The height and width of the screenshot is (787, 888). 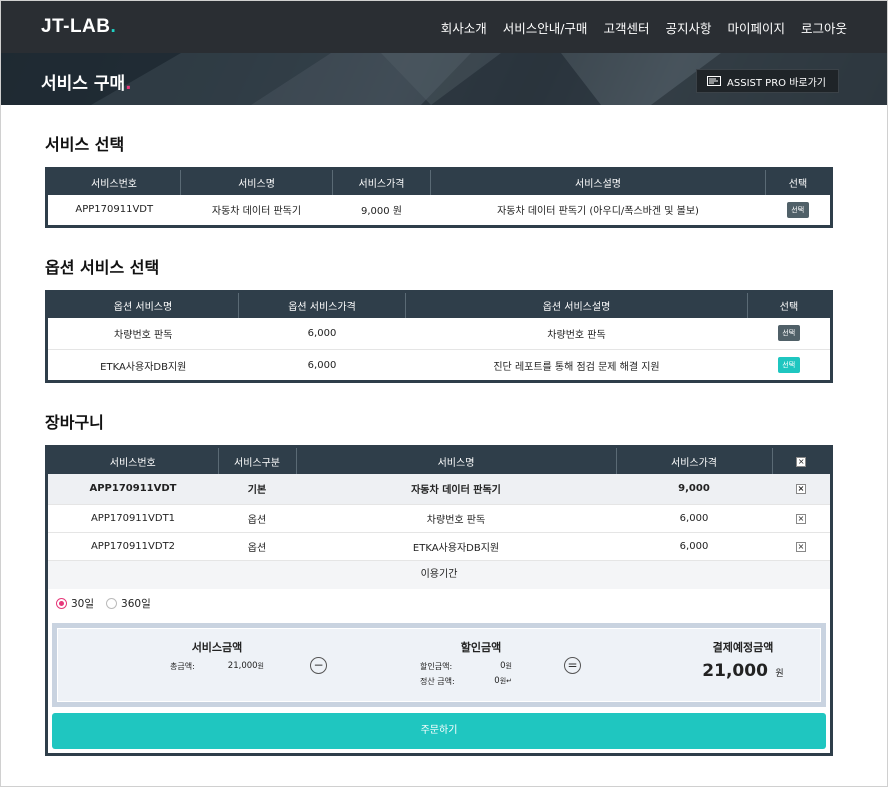 I want to click on main-menu: 회사소개 서비스안내/구매 고객센터 공지사항 마이페이지 로그아웃, so click(x=644, y=27).